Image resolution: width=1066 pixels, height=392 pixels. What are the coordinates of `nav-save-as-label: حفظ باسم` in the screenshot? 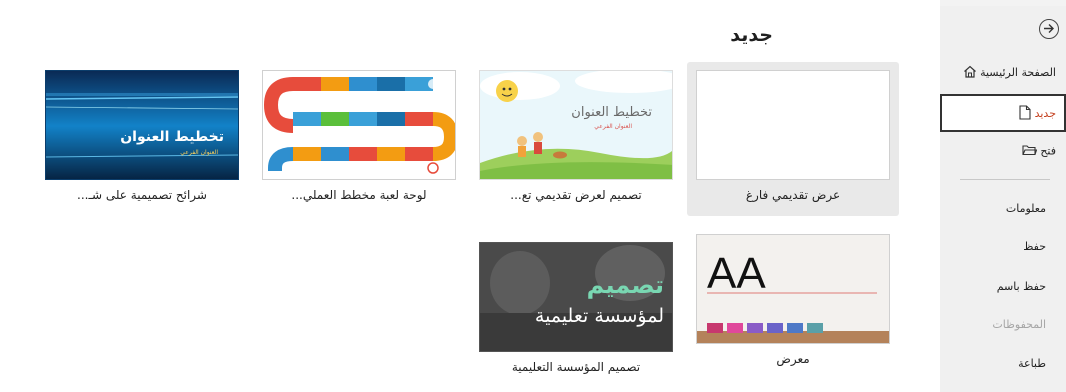 It's located at (1021, 286).